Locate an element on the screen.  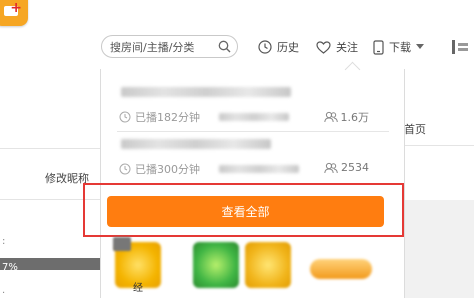
nav-follow-label: 关注 is located at coordinates (347, 47).